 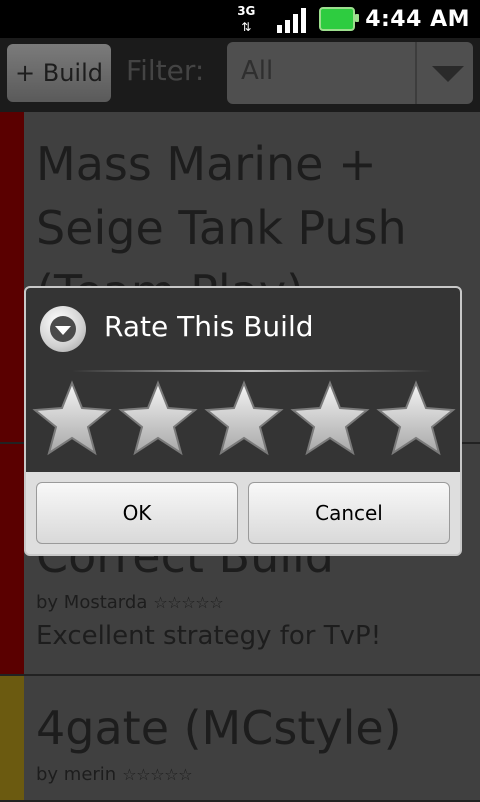 I want to click on dialog-divider, so click(x=252, y=371).